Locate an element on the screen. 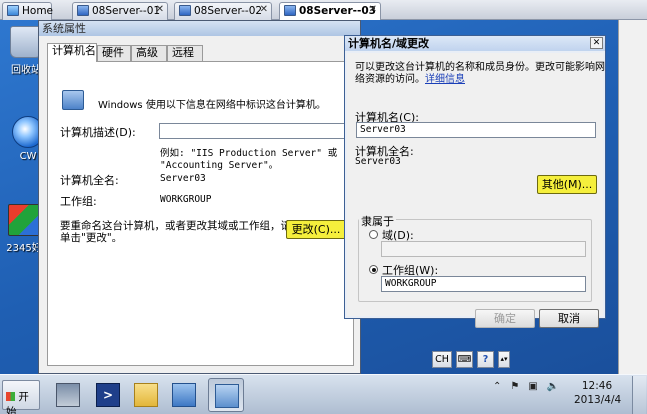  language-toolbar: CH ⌨ ? ▴▾ is located at coordinates (472, 360).